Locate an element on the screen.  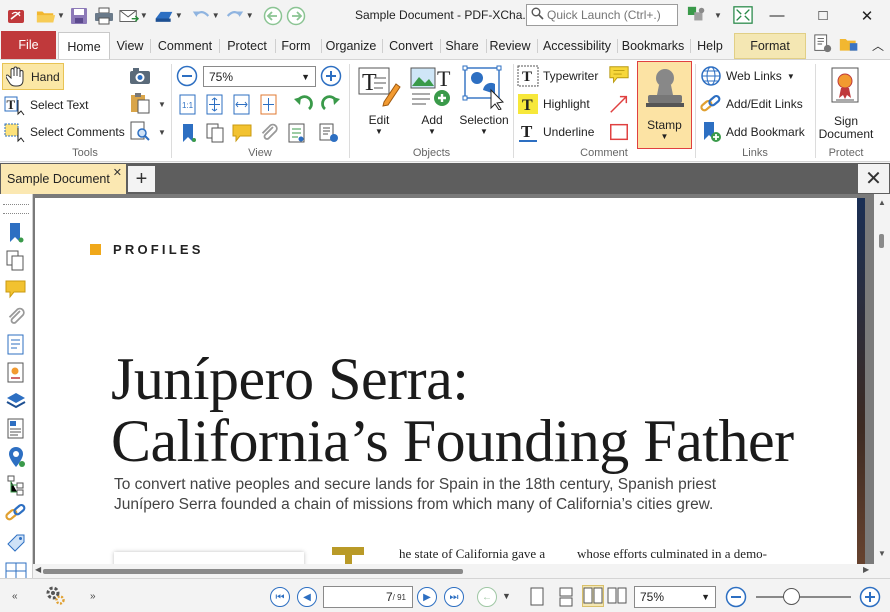
signatures-icon is located at coordinates (16, 373).